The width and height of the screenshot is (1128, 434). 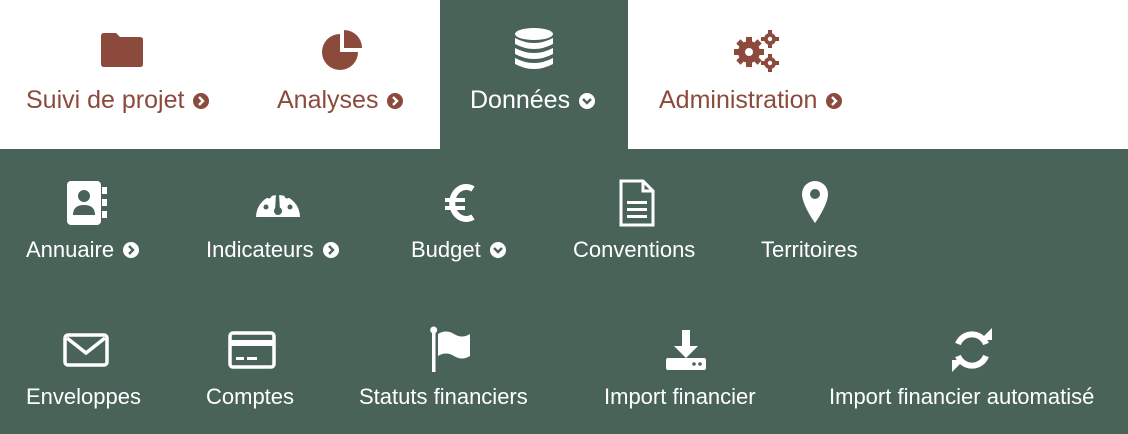 I want to click on submenu-item-budget: Budget, so click(x=470, y=224).